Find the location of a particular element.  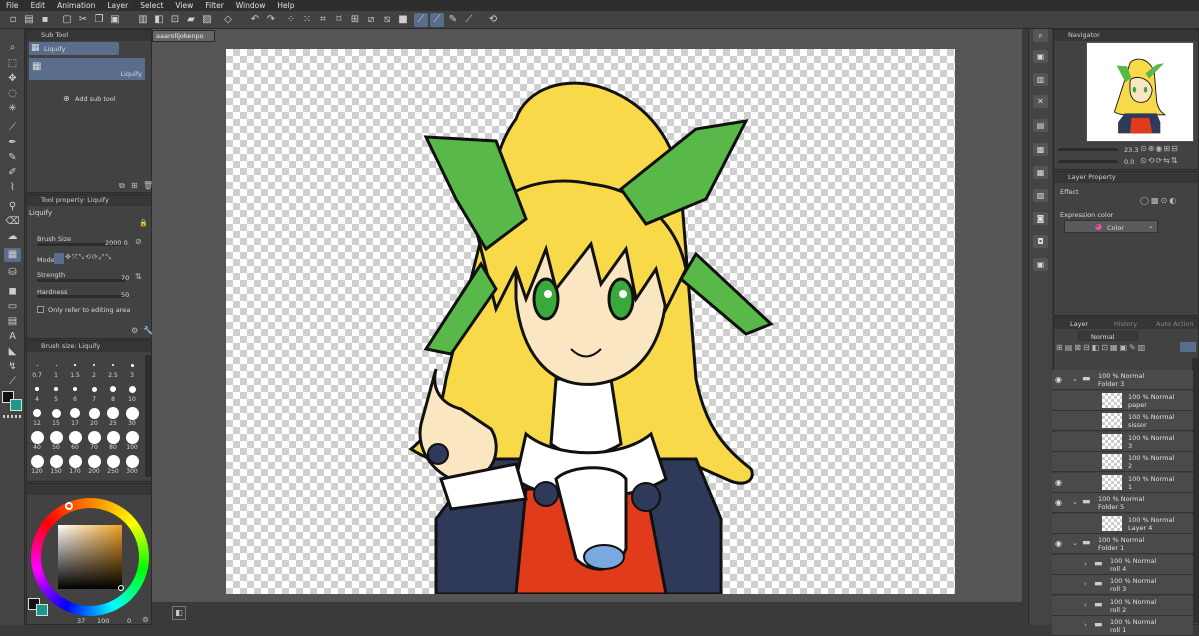

fill-tool-icon: ⛁ is located at coordinates (12, 273).